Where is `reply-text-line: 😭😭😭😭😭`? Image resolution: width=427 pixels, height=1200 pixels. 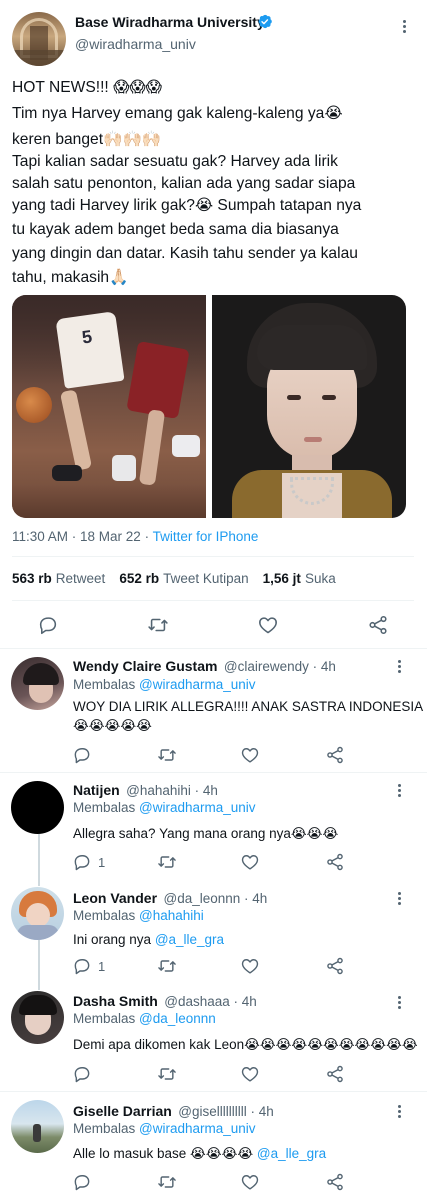
reply-text-line: 😭😭😭😭😭 is located at coordinates (112, 725).